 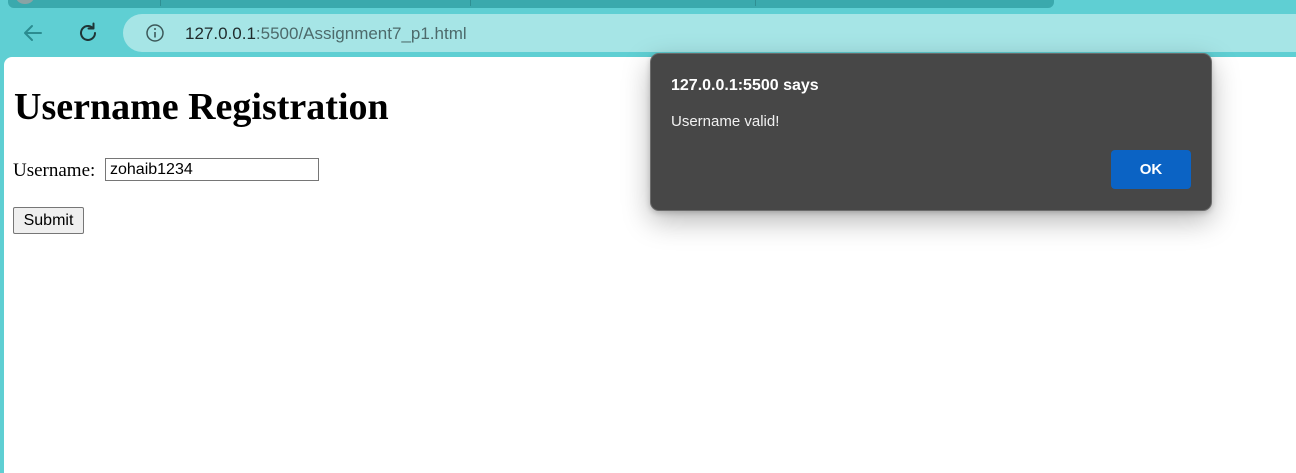 I want to click on alert-dialog: 127.0.0.1:5500 says Username valid! OK, so click(x=931, y=132).